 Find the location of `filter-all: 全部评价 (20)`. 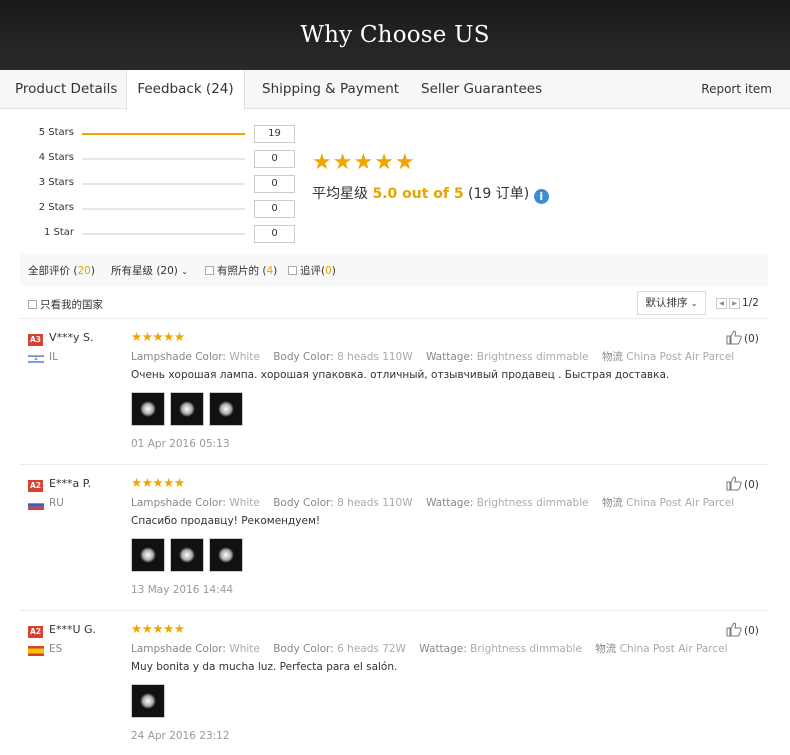

filter-all: 全部评价 (20) is located at coordinates (61, 270).